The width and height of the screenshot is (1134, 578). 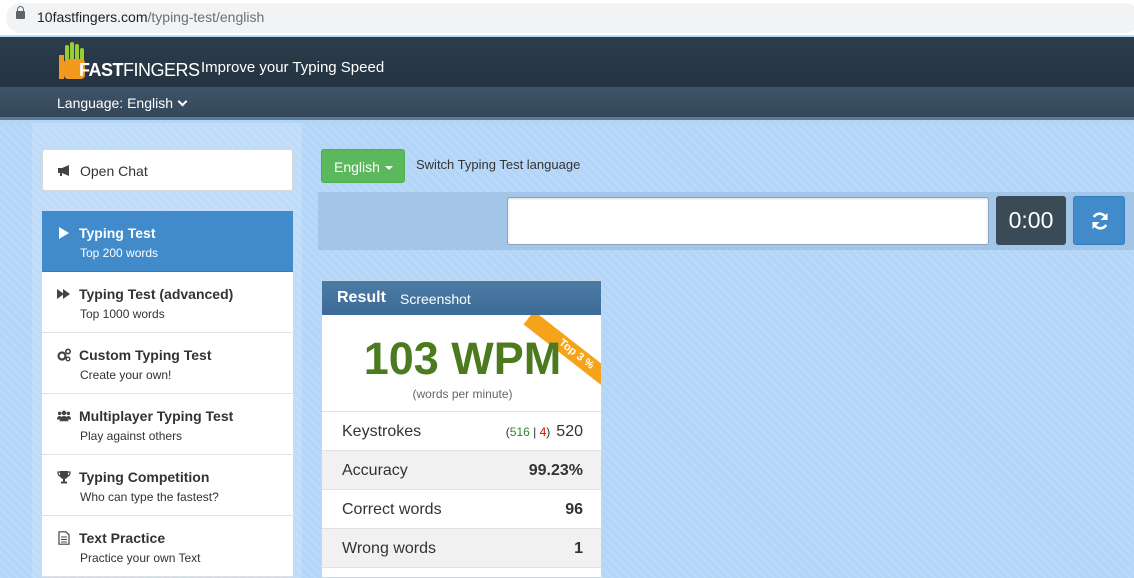 What do you see at coordinates (167, 546) in the screenshot?
I see `sidebar-item-text-practice: Text Practice Practice your own Text` at bounding box center [167, 546].